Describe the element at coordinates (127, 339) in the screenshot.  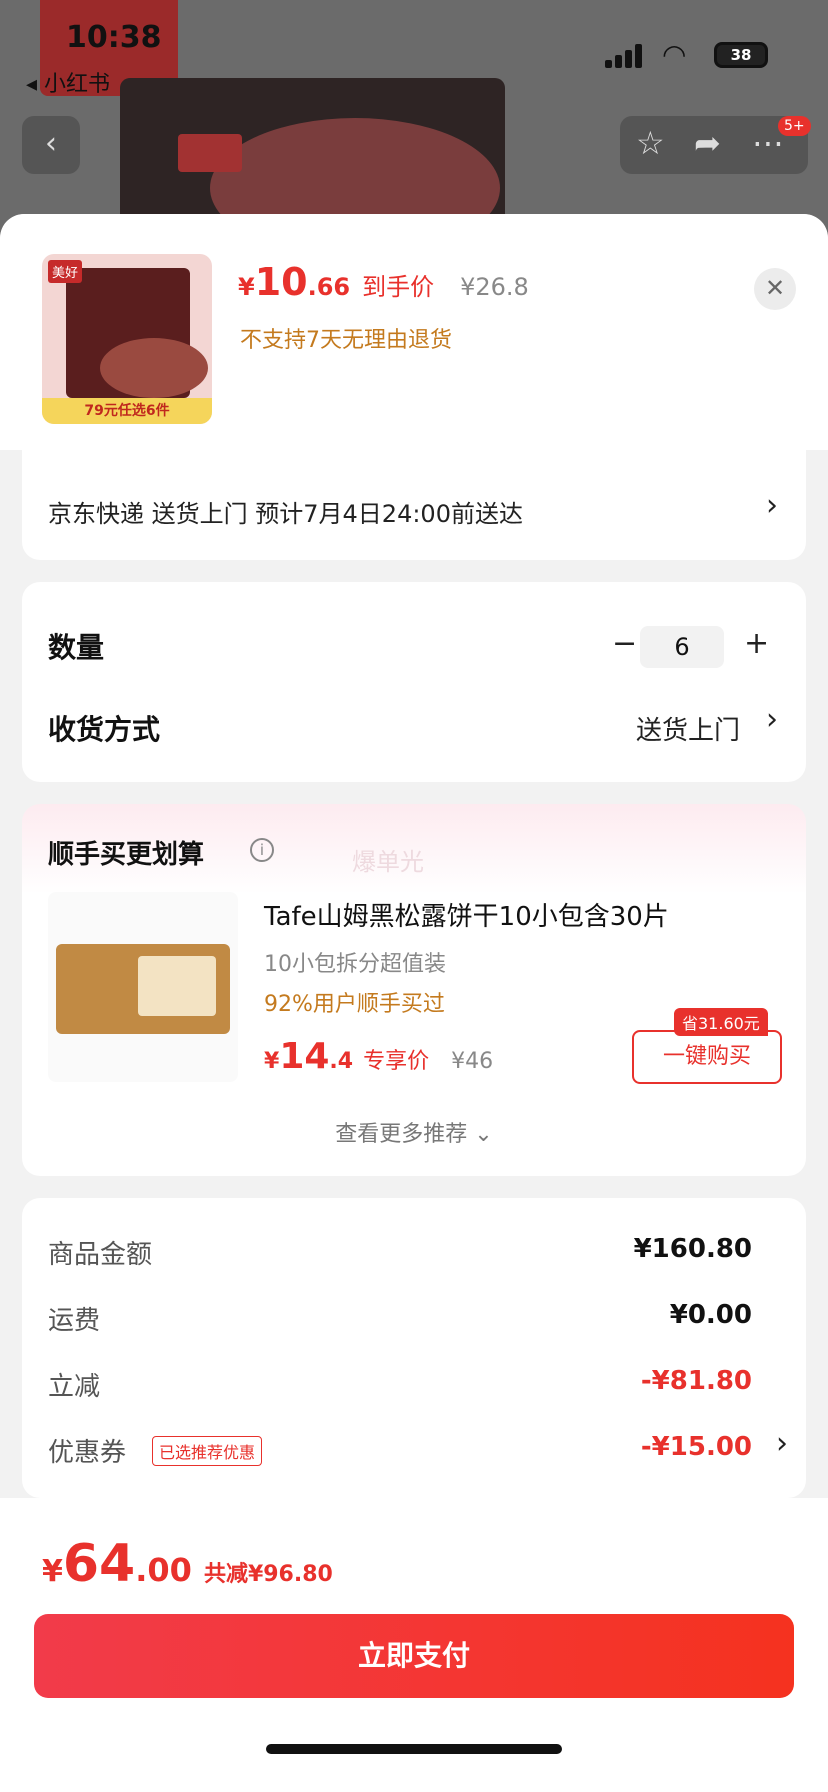
I see `product-thumbnail: 美好 79元任选6件` at that location.